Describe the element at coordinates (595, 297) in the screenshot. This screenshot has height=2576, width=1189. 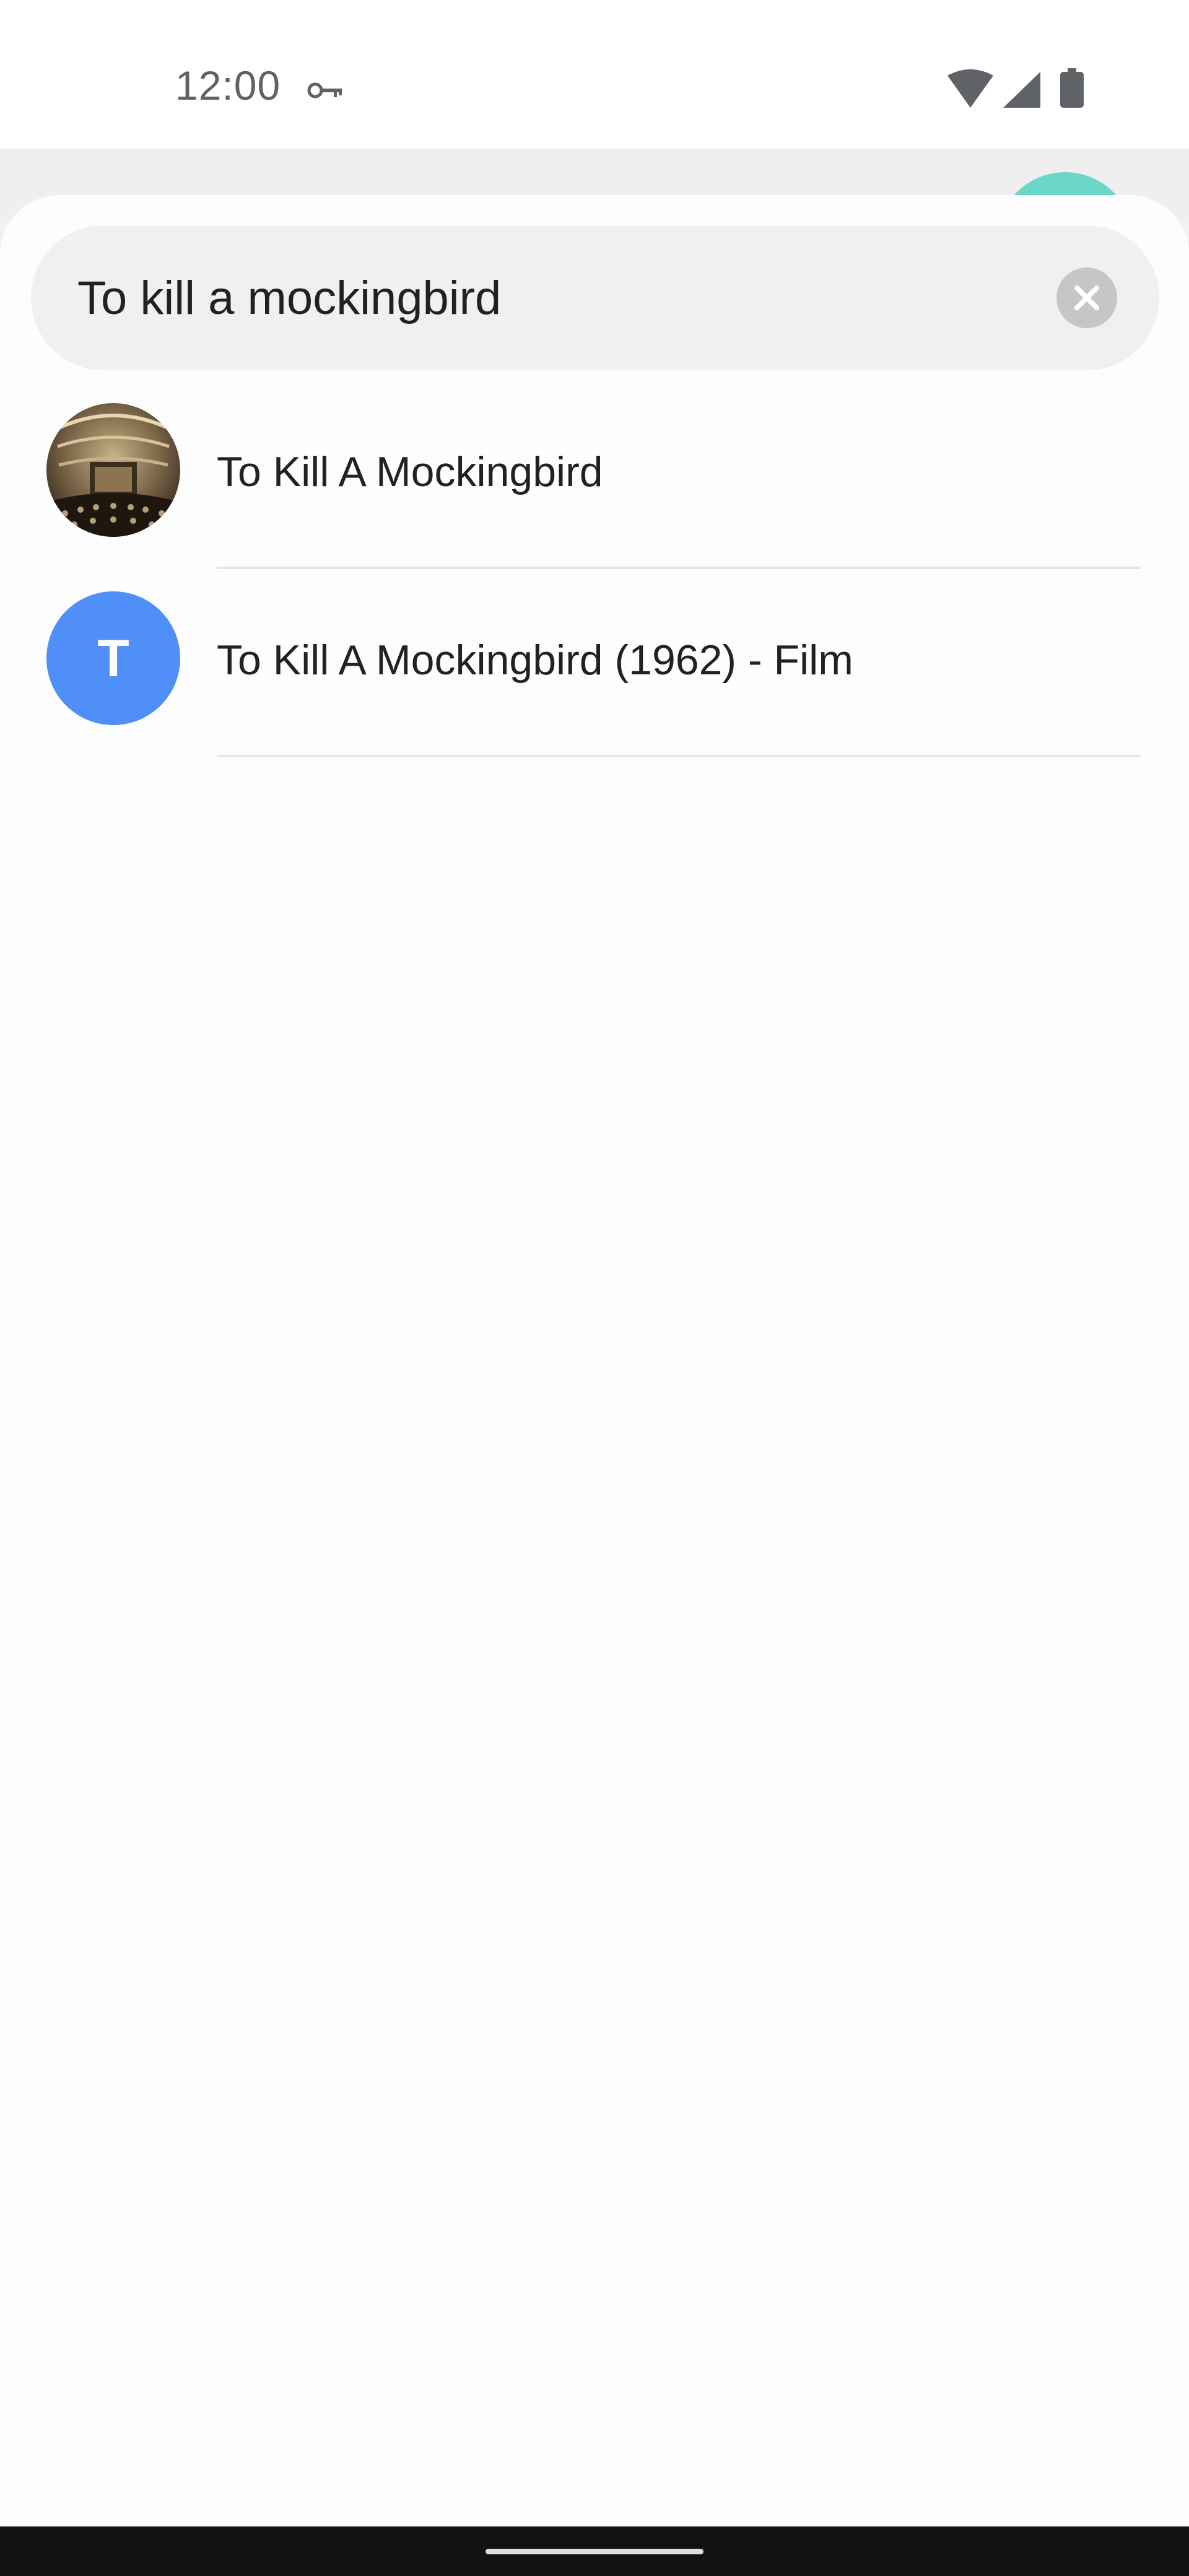
I see `search-bar: To kill a mockingbird` at that location.